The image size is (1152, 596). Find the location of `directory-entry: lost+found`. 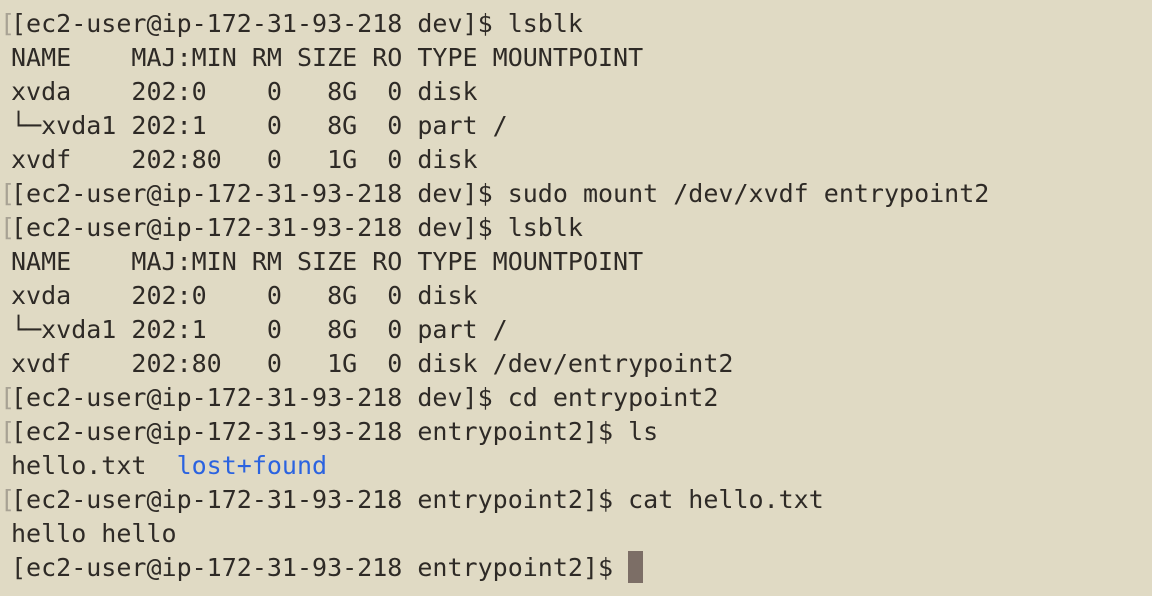

directory-entry: lost+found is located at coordinates (252, 465).